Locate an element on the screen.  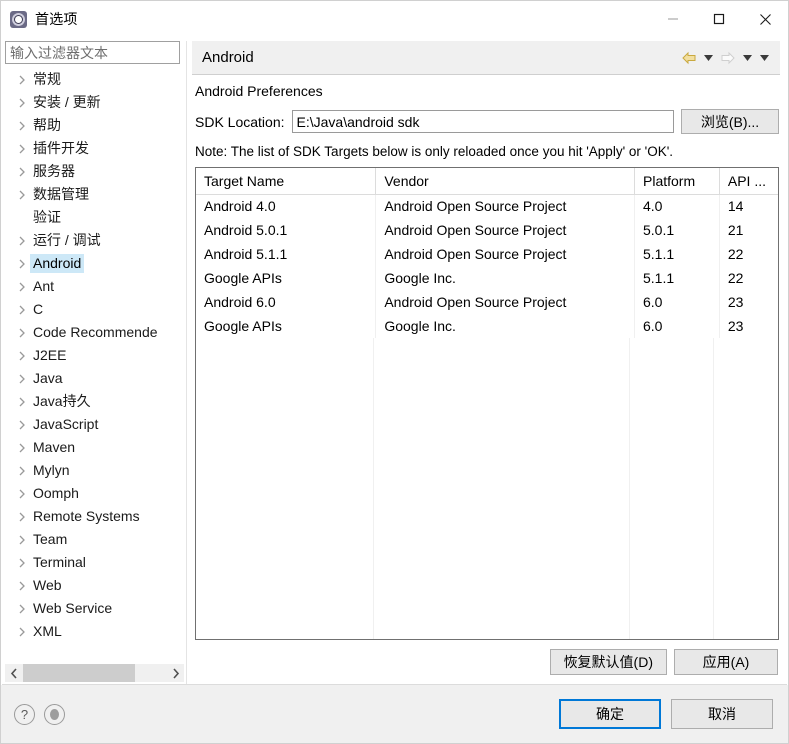
sidebar-item-数据管理: 数据管理 is located at coordinates (94, 194).